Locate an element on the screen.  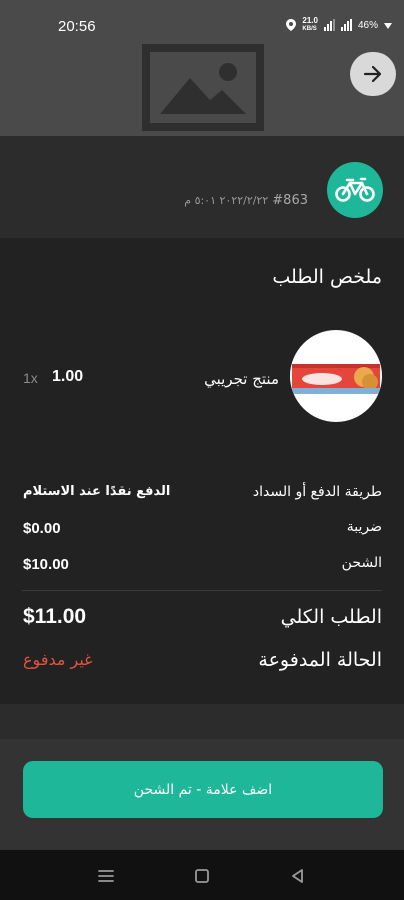
payment-status-value: غير مدفوع is located at coordinates (58, 659).